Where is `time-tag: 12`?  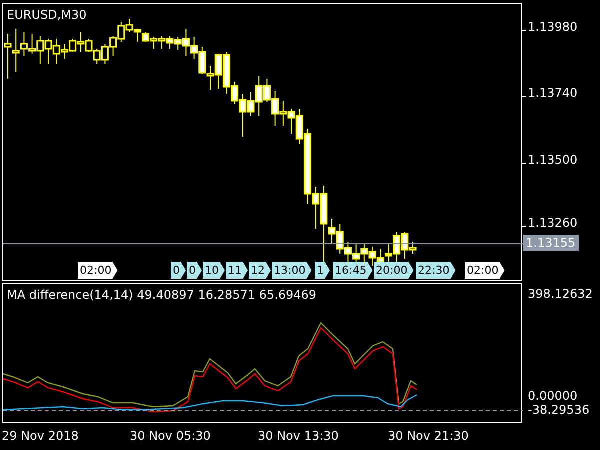
time-tag: 12 is located at coordinates (260, 270).